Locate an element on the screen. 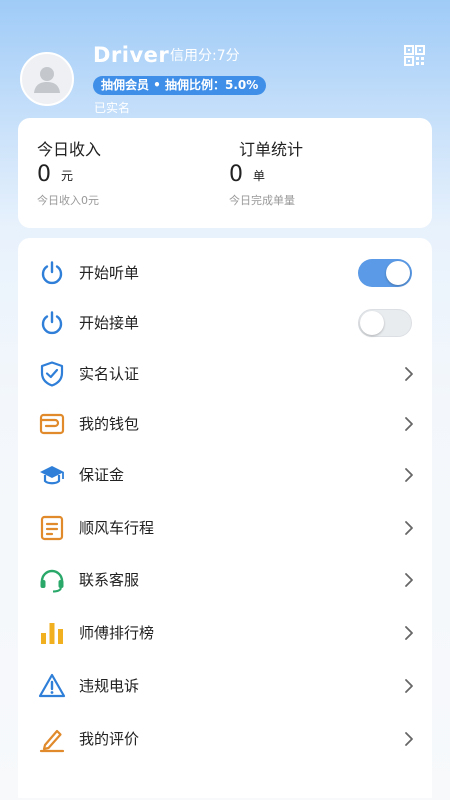  document-icon is located at coordinates (52, 528).